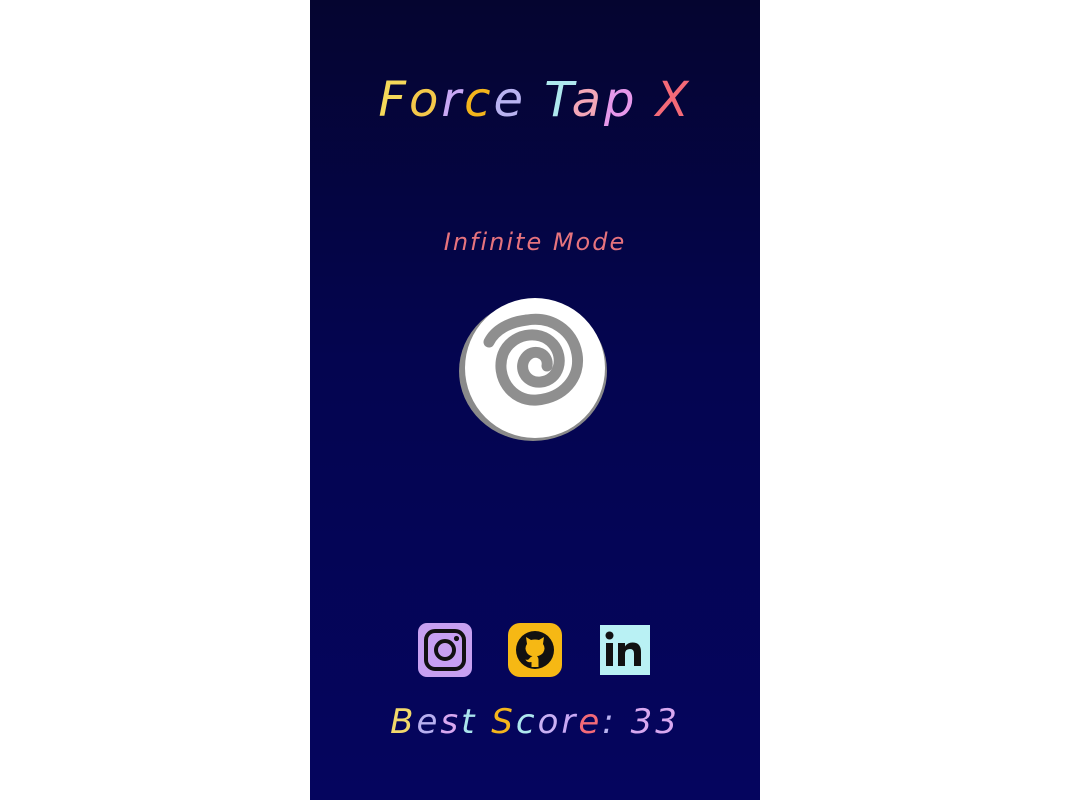 This screenshot has height=800, width=1070. I want to click on tap-button, so click(534, 369).